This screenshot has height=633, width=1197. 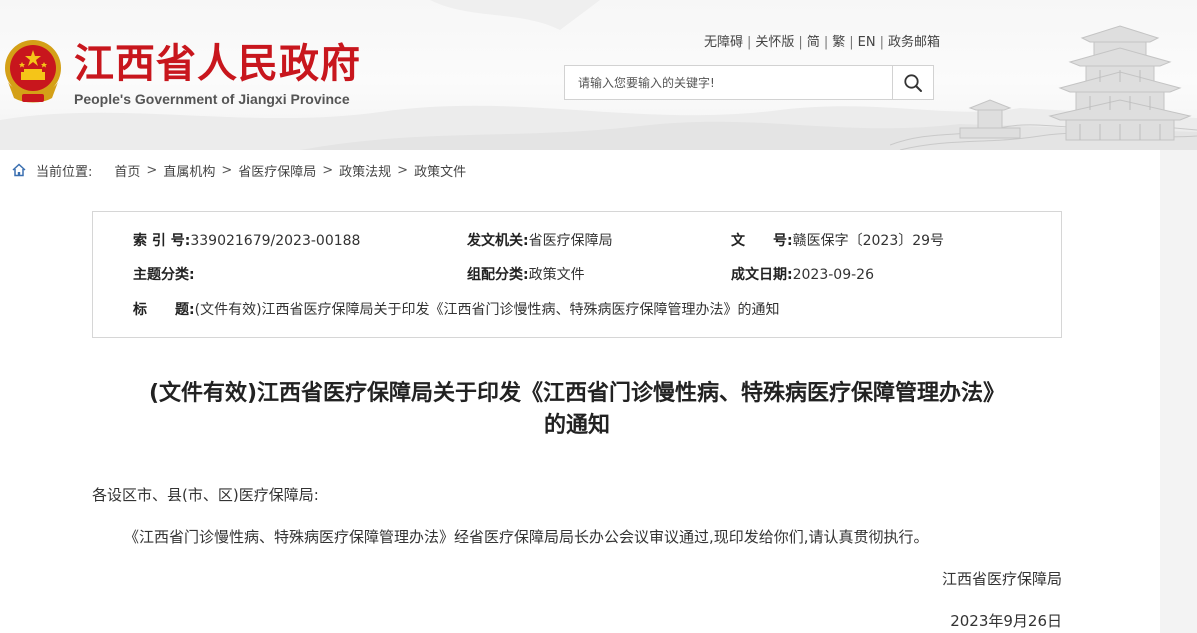 What do you see at coordinates (164, 310) in the screenshot?
I see `title-label: 标 题:` at bounding box center [164, 310].